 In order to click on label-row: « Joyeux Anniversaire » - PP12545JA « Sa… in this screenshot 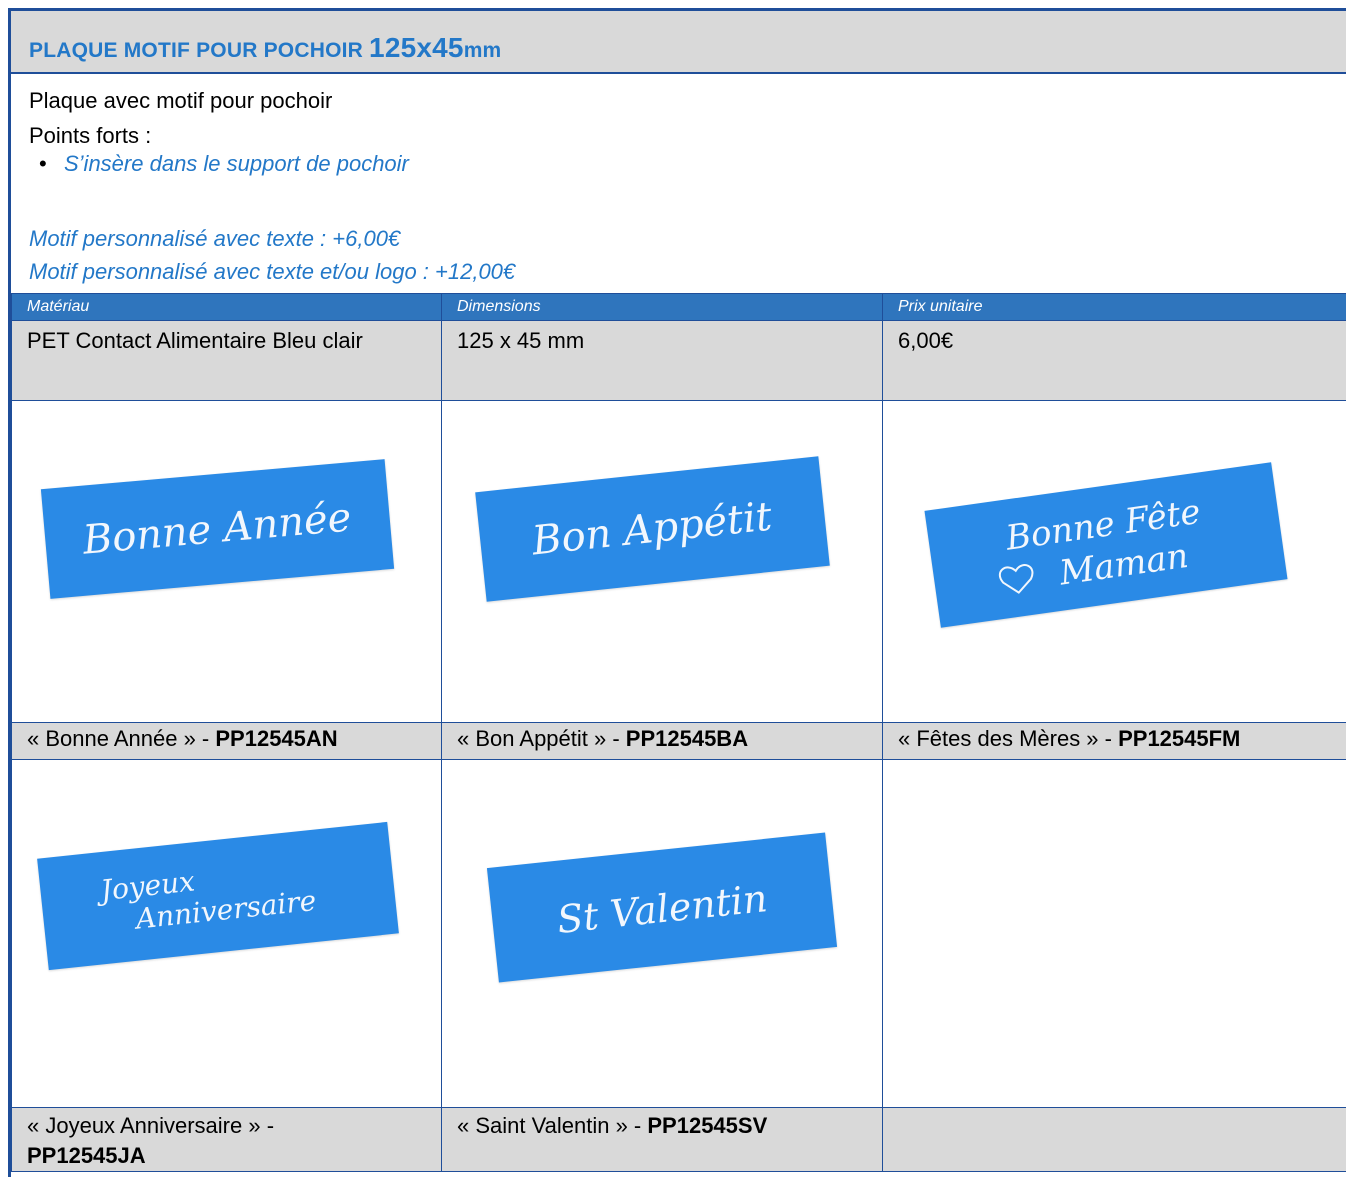, I will do `click(678, 1139)`.